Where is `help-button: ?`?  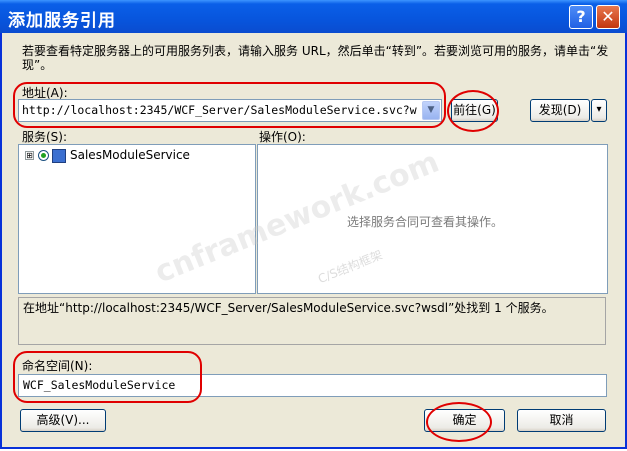
help-button: ? is located at coordinates (581, 17).